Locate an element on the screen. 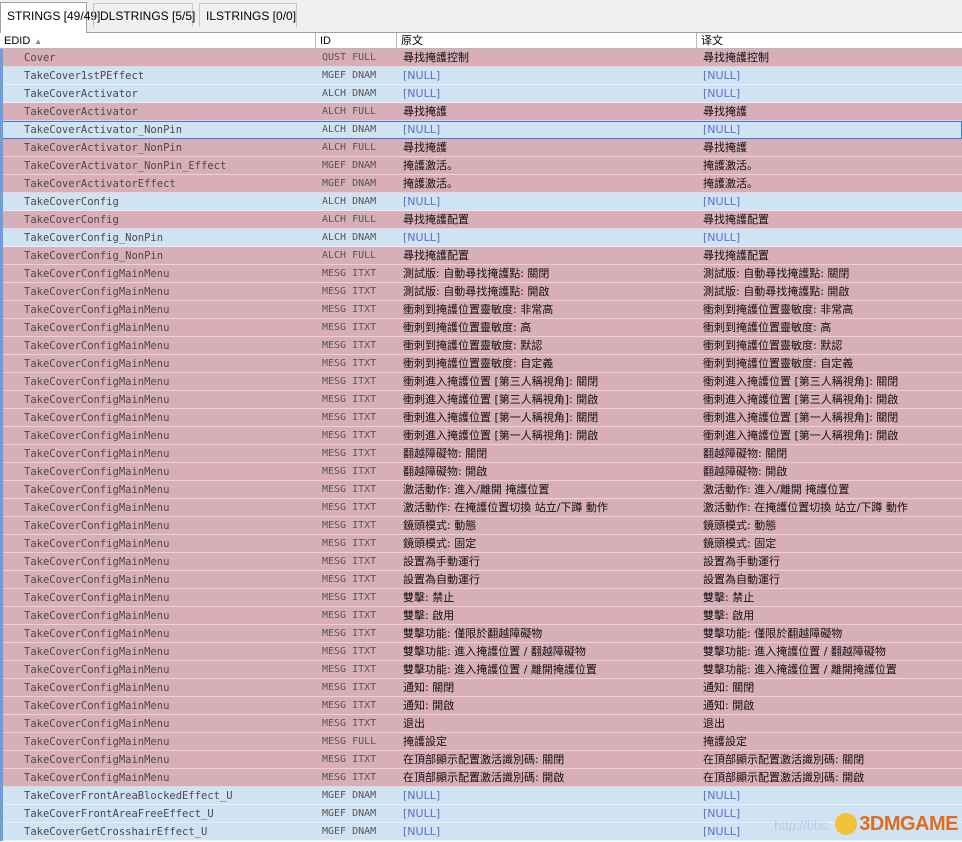  cell-edid: TakeCoverActivator_NonPin_Effect is located at coordinates (125, 166).